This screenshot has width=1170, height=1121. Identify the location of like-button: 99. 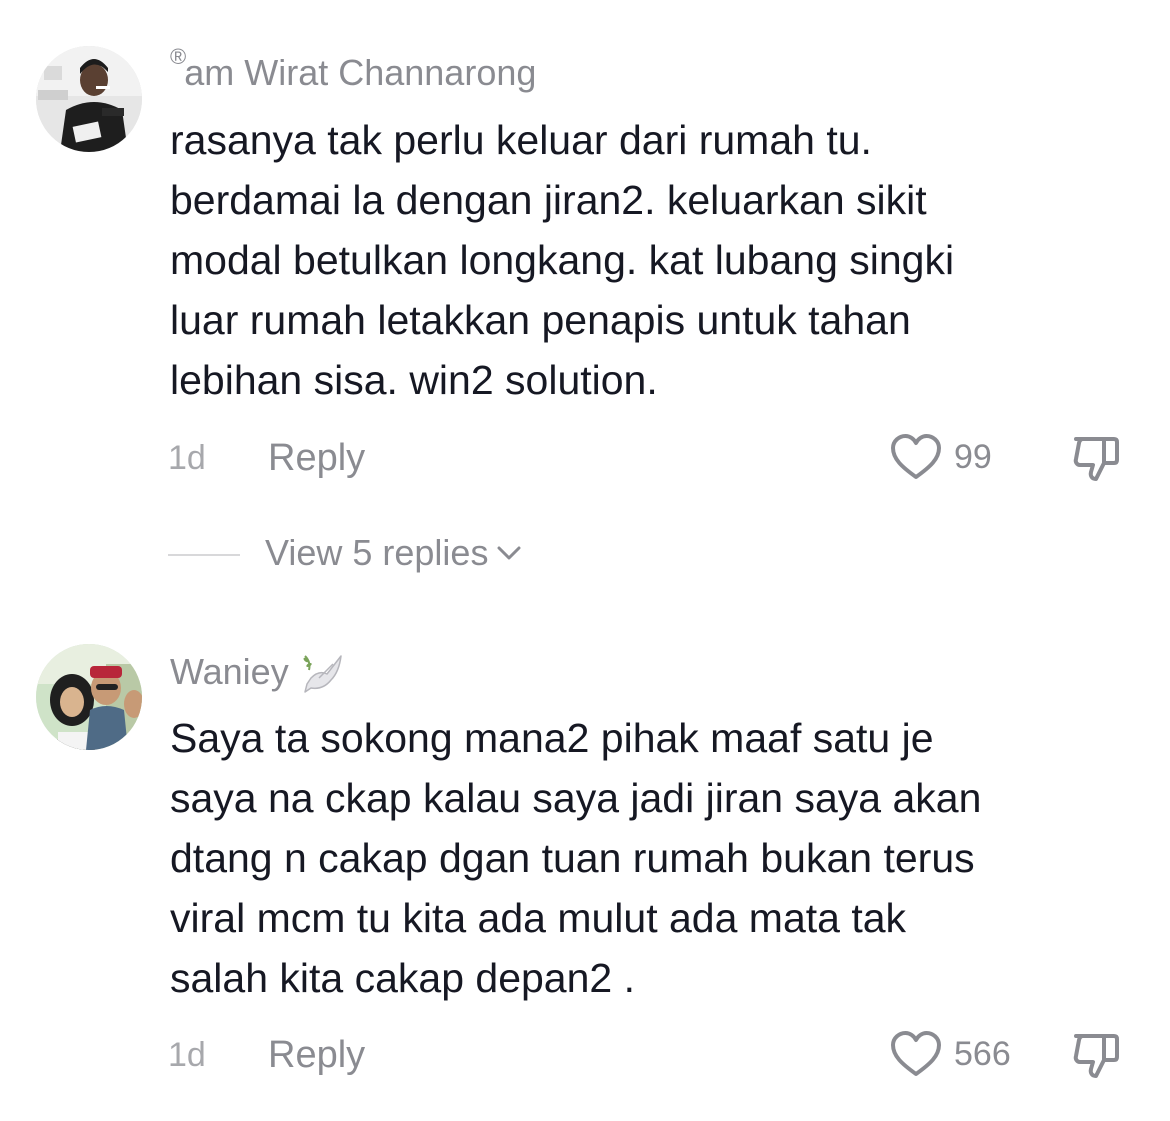
(941, 457).